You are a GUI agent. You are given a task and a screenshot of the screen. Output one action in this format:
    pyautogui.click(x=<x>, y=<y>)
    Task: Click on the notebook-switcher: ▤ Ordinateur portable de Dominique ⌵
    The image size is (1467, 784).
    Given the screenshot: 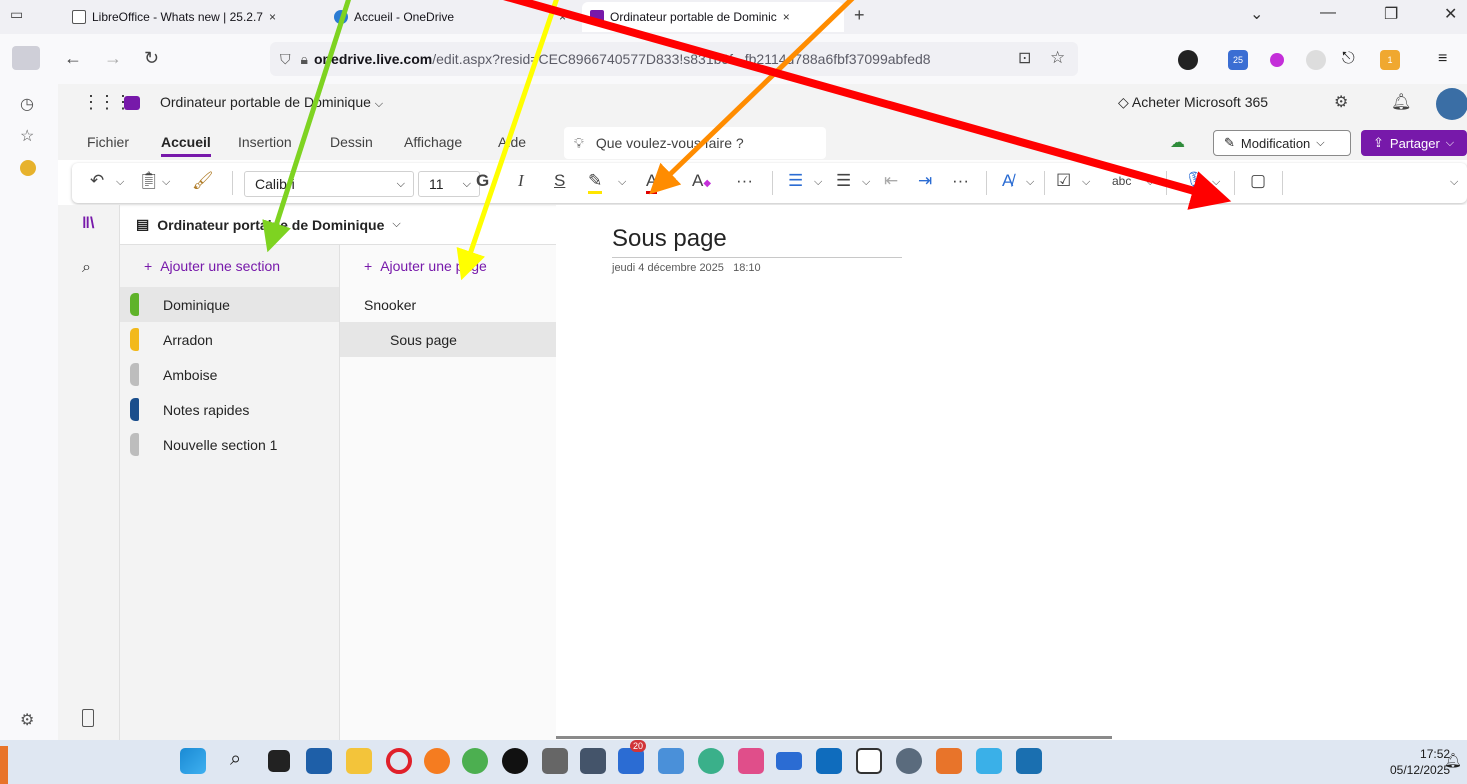 What is the action you would take?
    pyautogui.click(x=338, y=225)
    